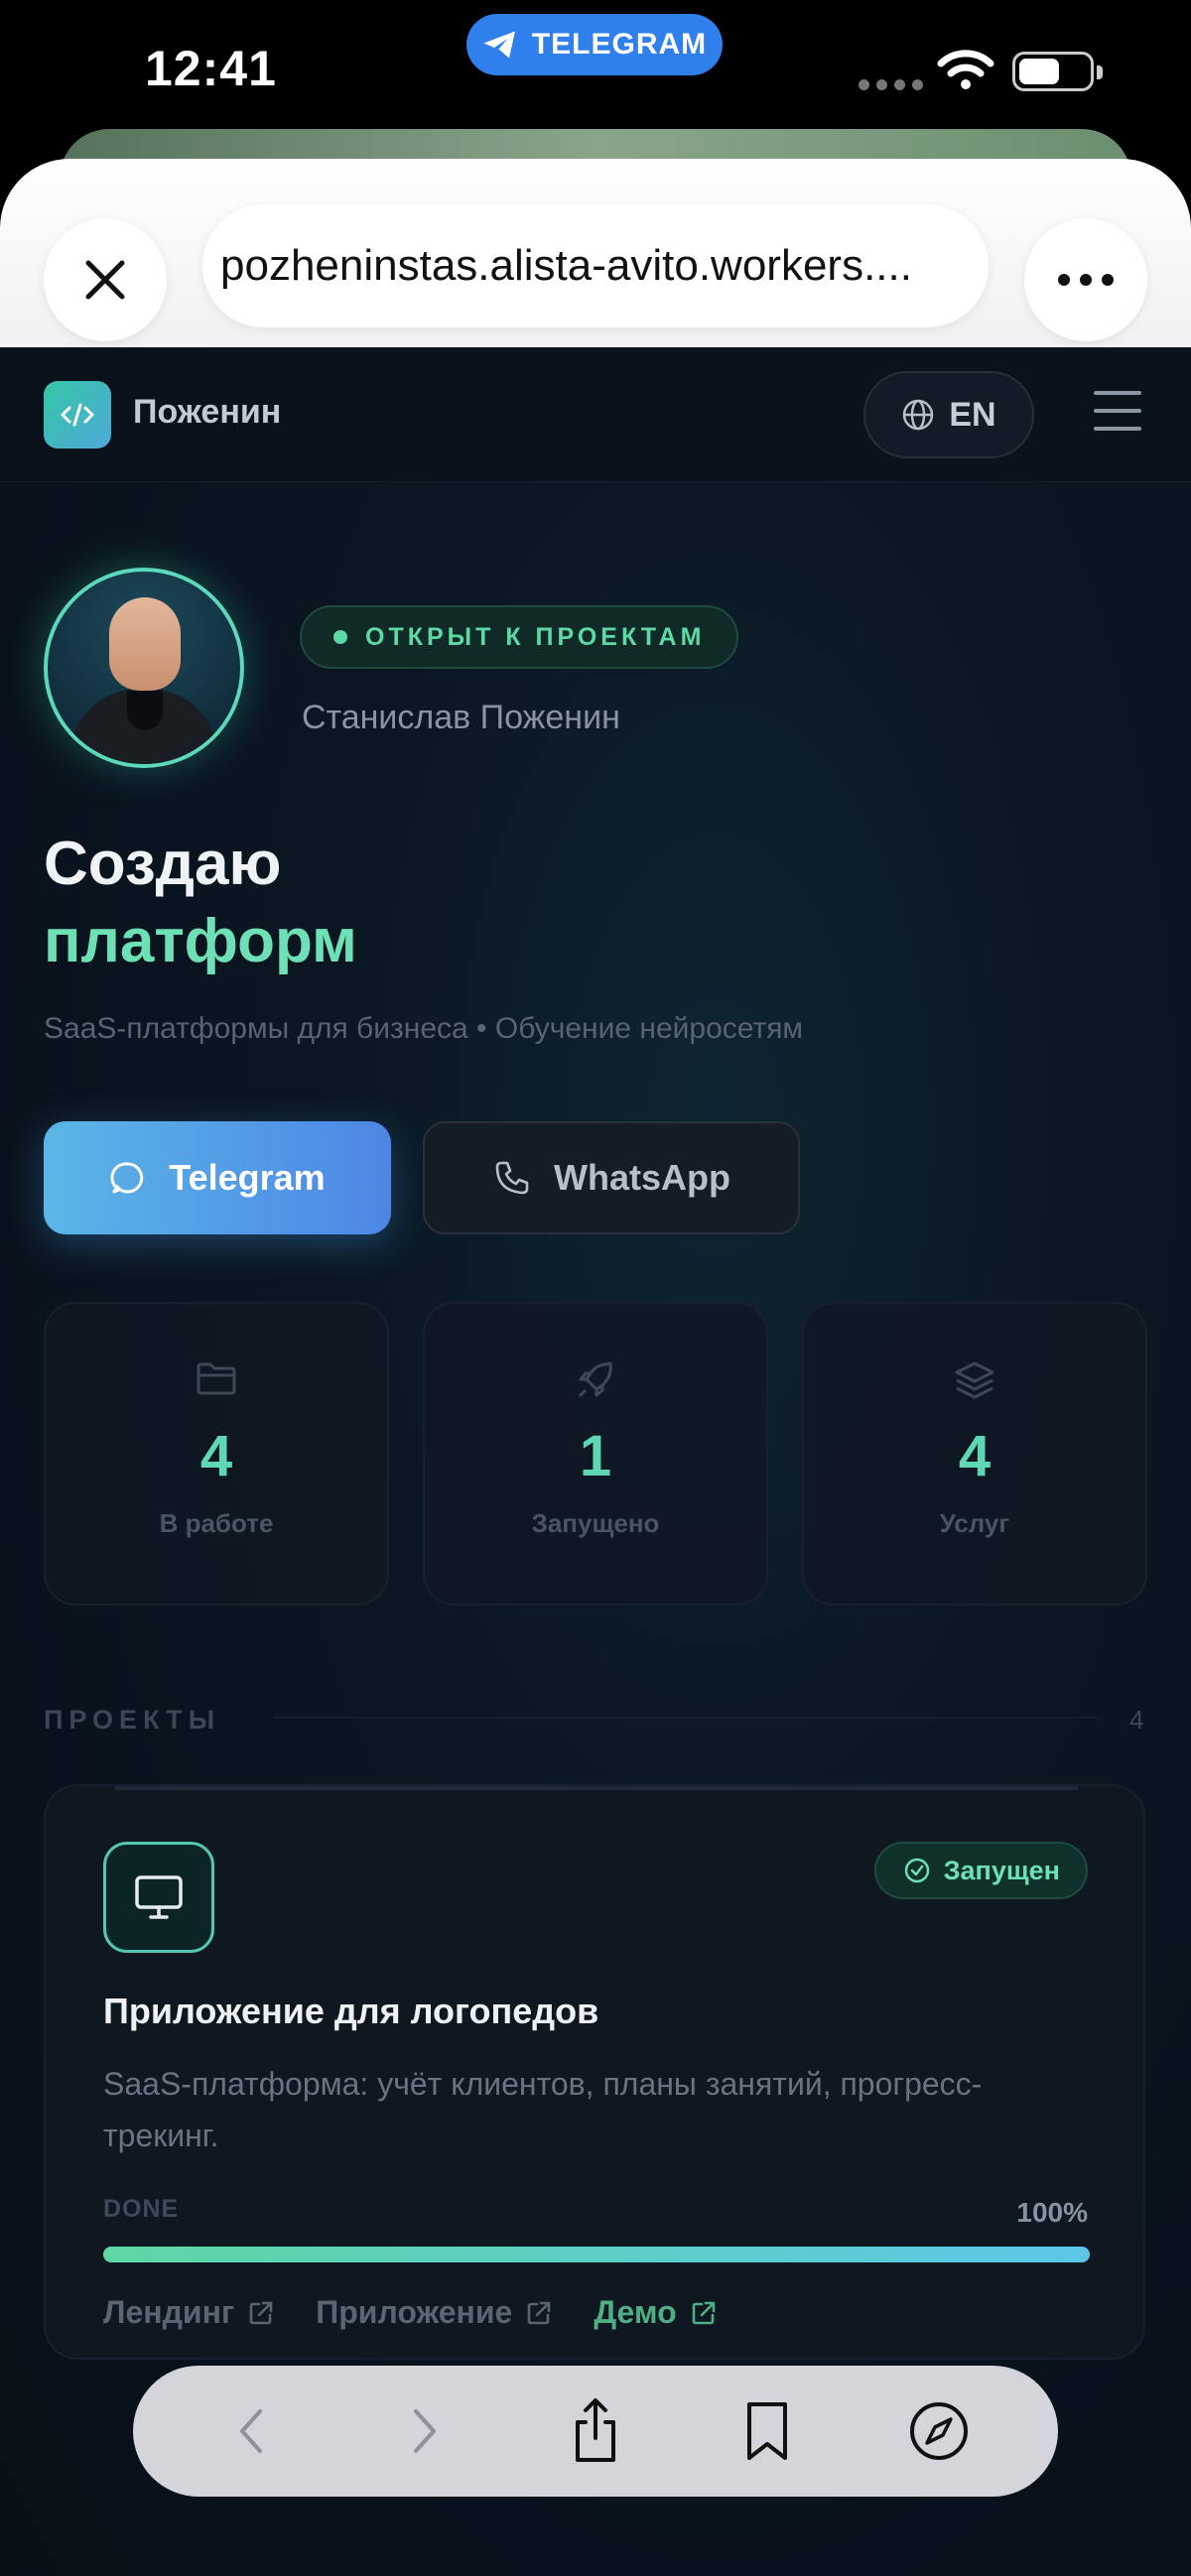 The width and height of the screenshot is (1191, 2576). What do you see at coordinates (619, 45) in the screenshot?
I see `telegram-pill-label: TELEGRAM` at bounding box center [619, 45].